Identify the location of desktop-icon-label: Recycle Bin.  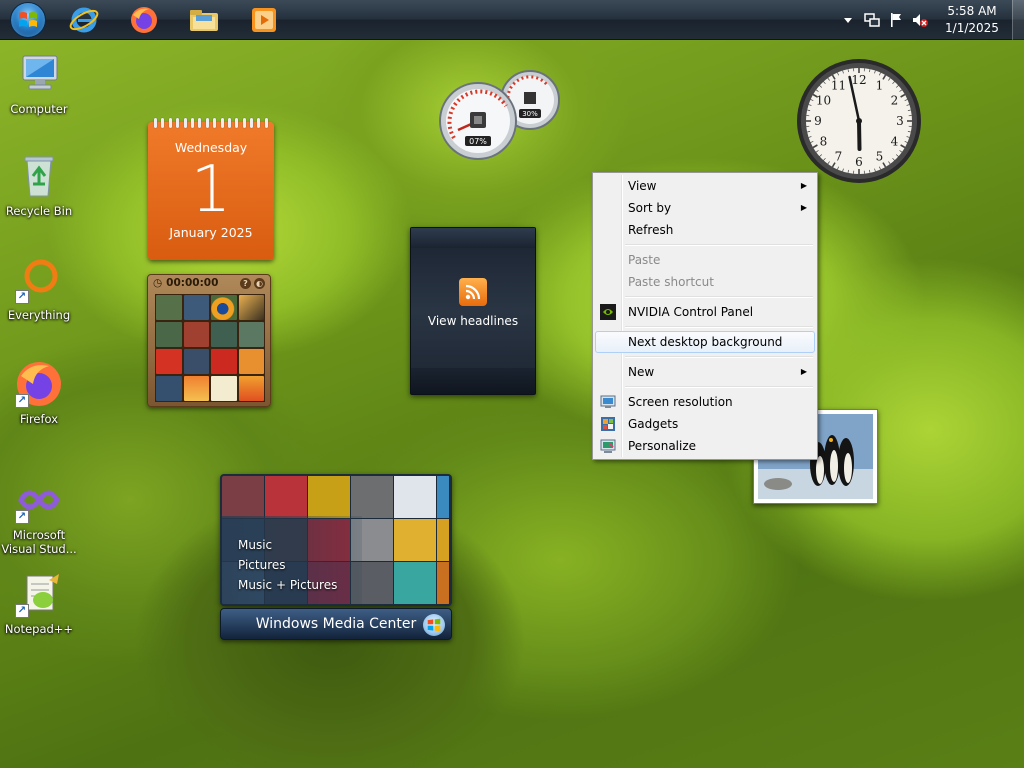
(39, 211).